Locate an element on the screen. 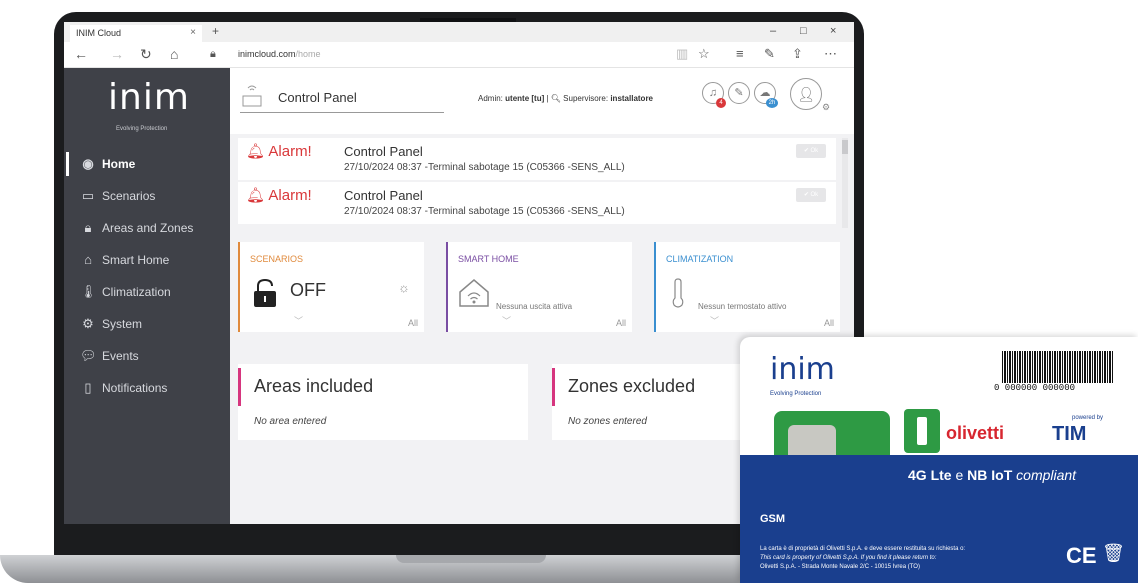 The width and height of the screenshot is (1138, 583). supervisor-label: Supervisore: is located at coordinates (586, 98).